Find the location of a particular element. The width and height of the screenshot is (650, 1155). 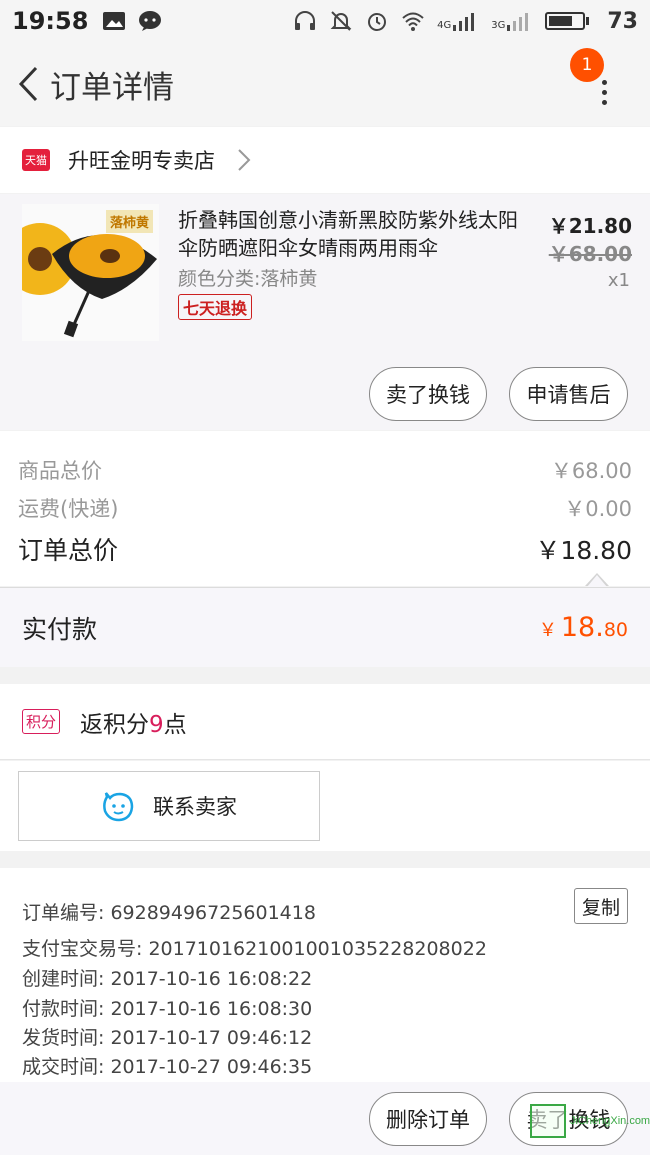

delete-order-button: 删除订单 is located at coordinates (428, 1119).